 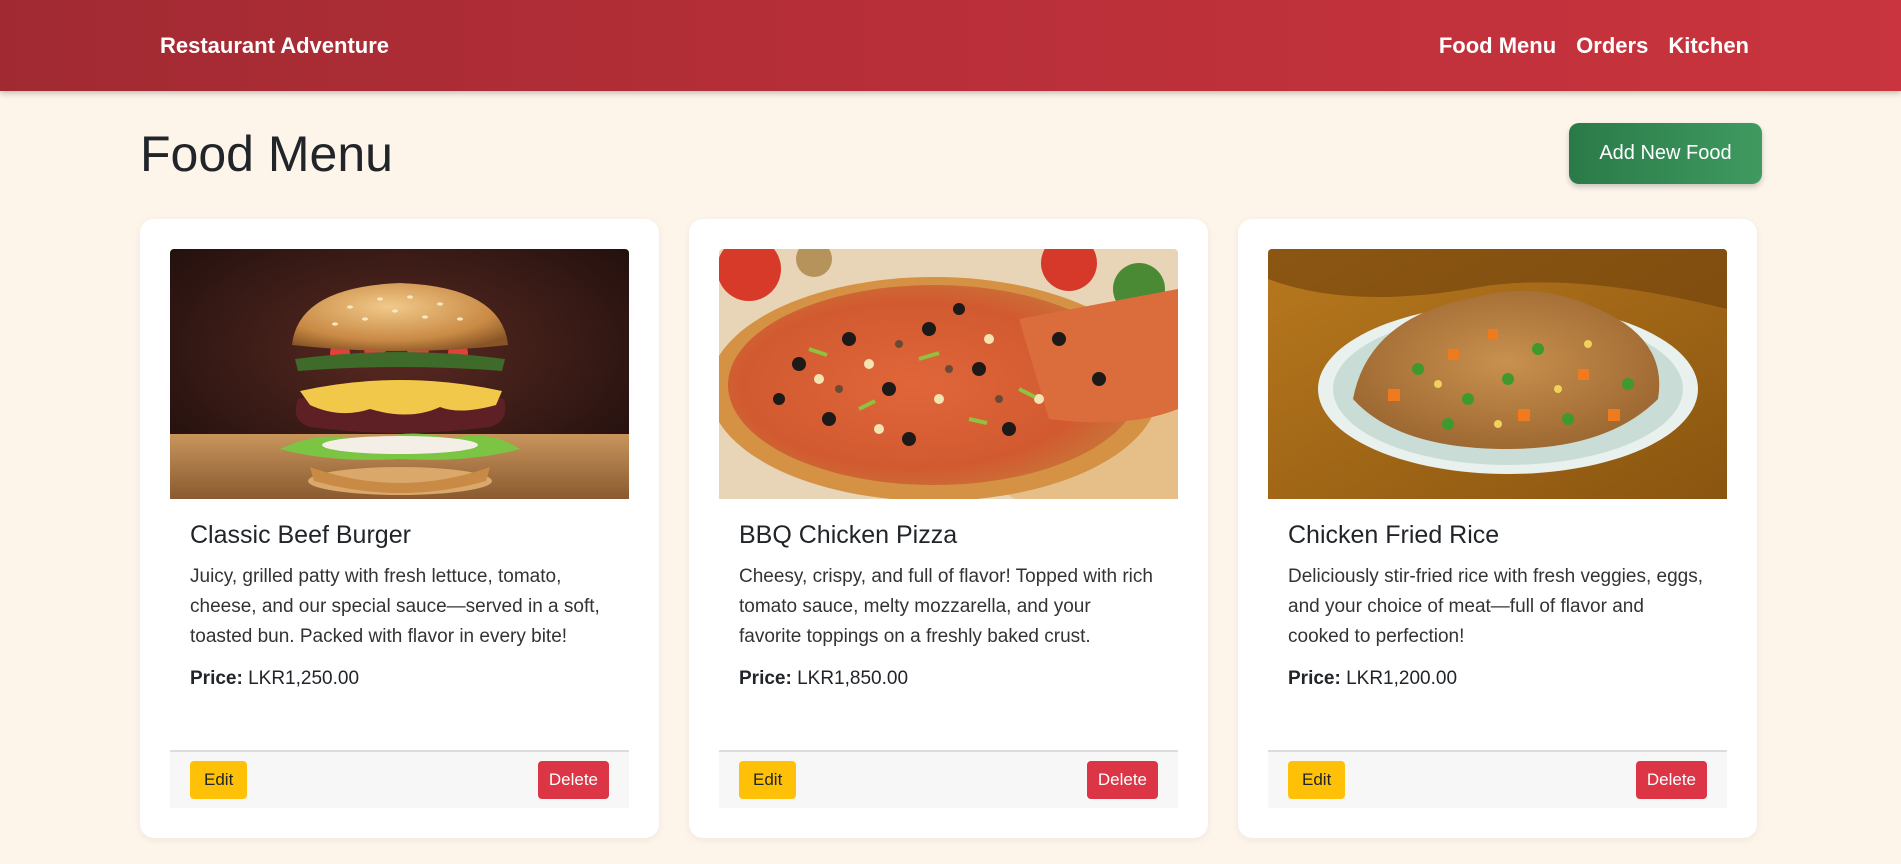 I want to click on brand-link: Restaurant Adventure, so click(x=274, y=46).